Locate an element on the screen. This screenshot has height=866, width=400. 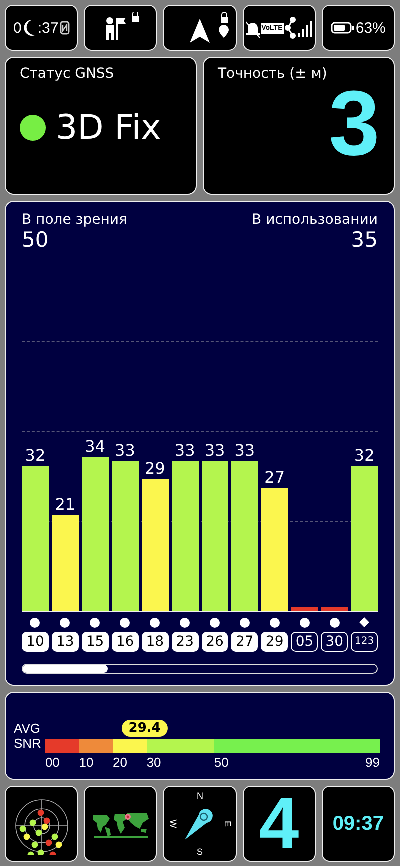
satellite-id: 13 is located at coordinates (65, 642).